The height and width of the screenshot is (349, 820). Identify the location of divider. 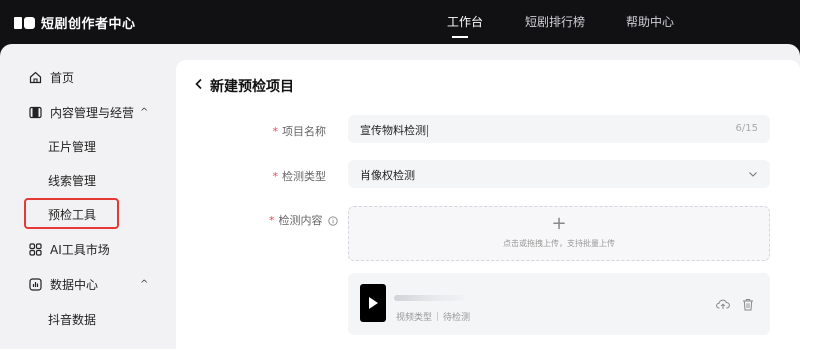
(438, 316).